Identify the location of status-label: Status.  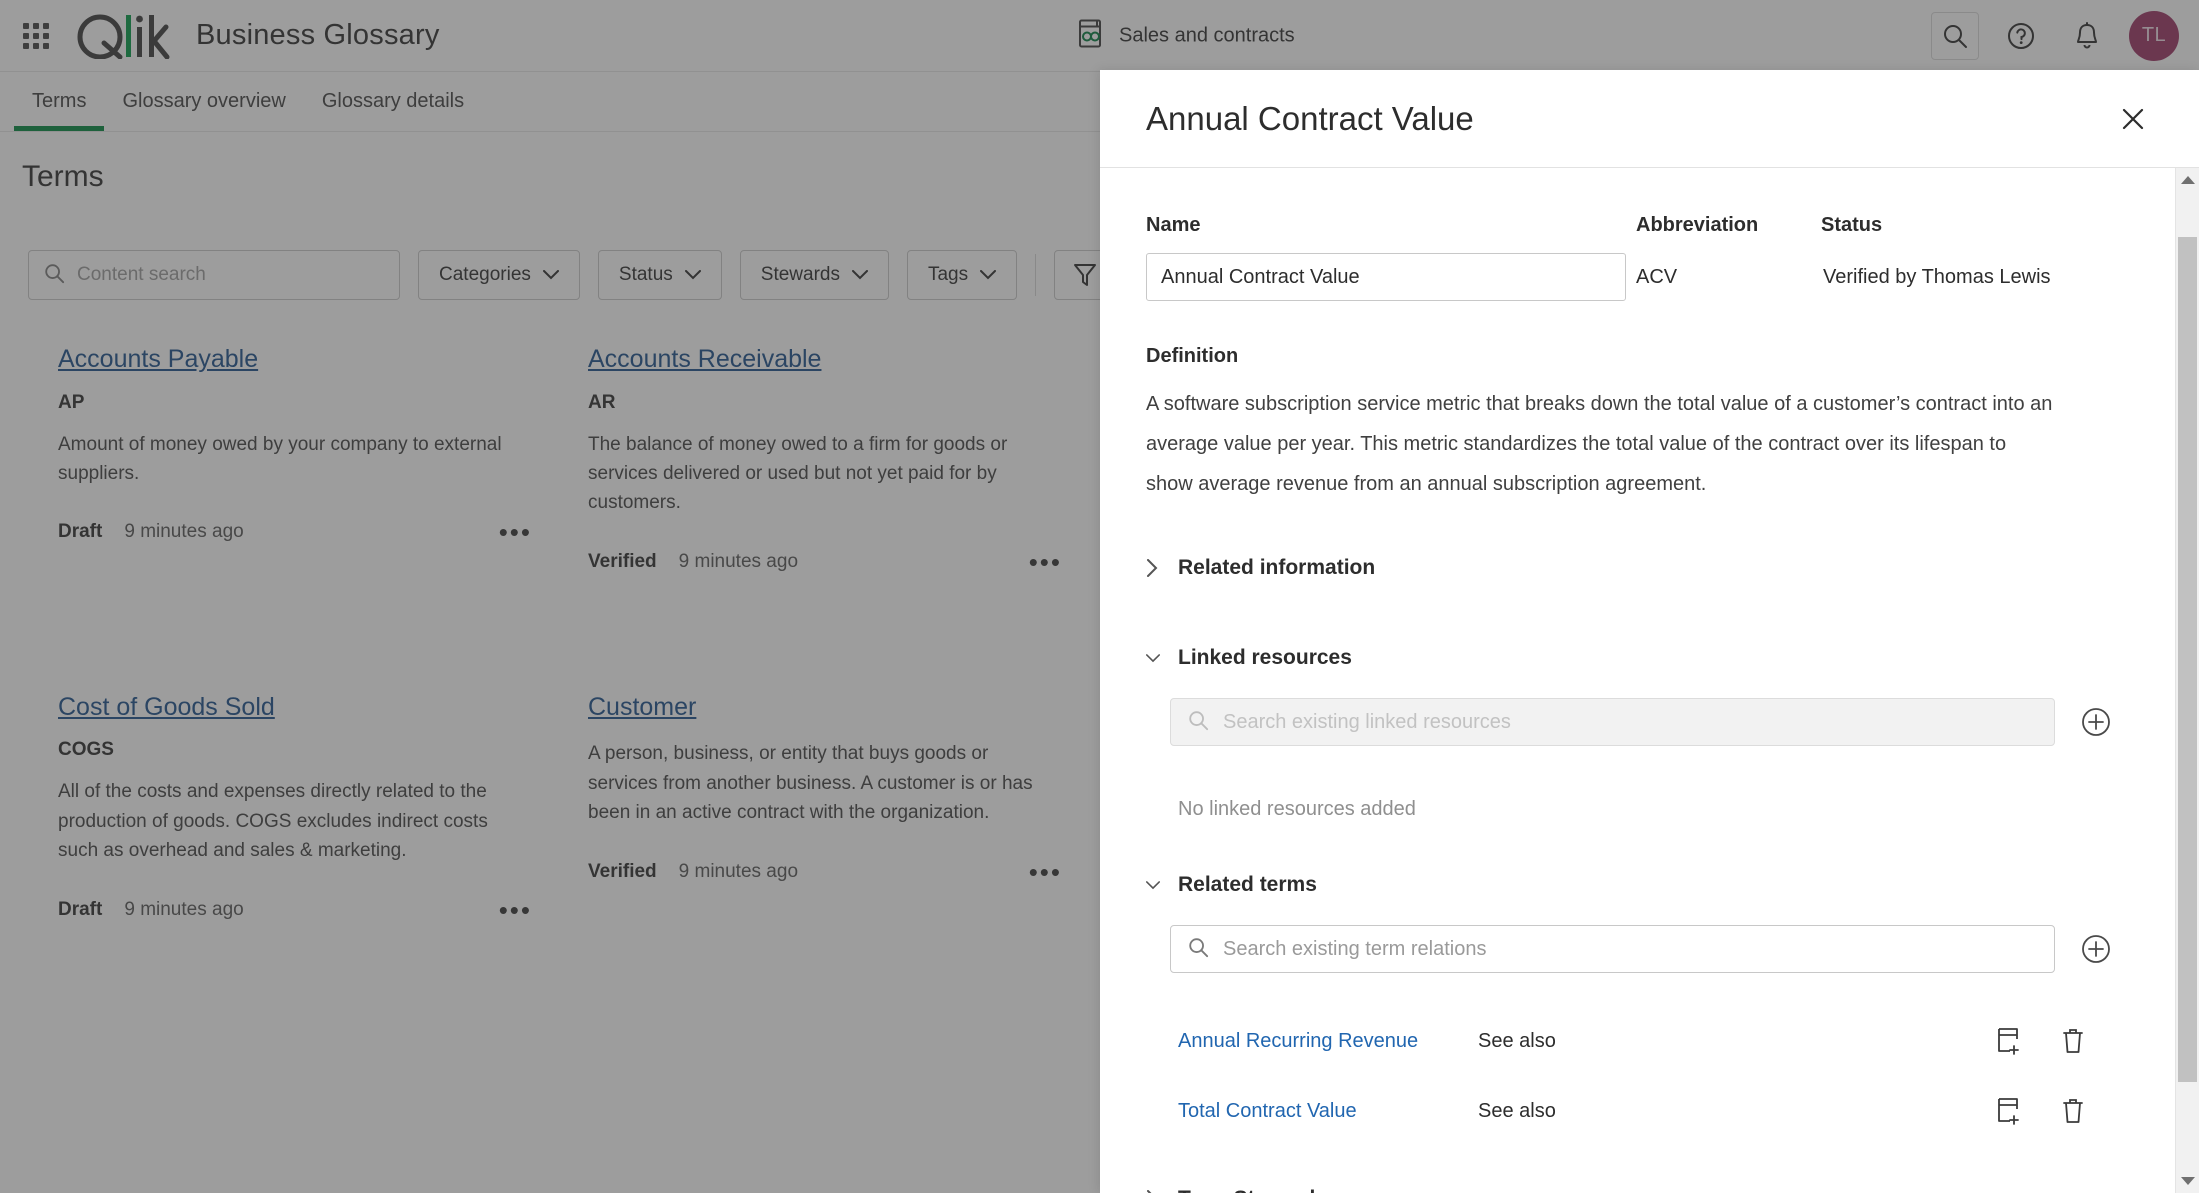
(1852, 225).